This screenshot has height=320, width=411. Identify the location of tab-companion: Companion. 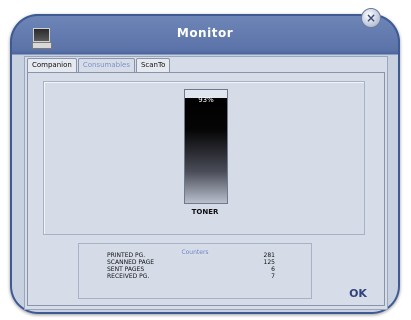
(52, 65).